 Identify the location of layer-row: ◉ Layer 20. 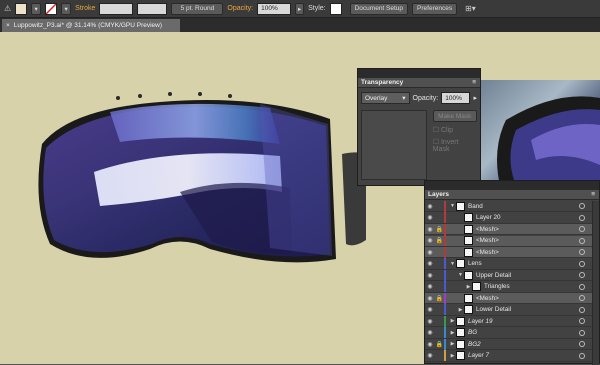
(509, 218).